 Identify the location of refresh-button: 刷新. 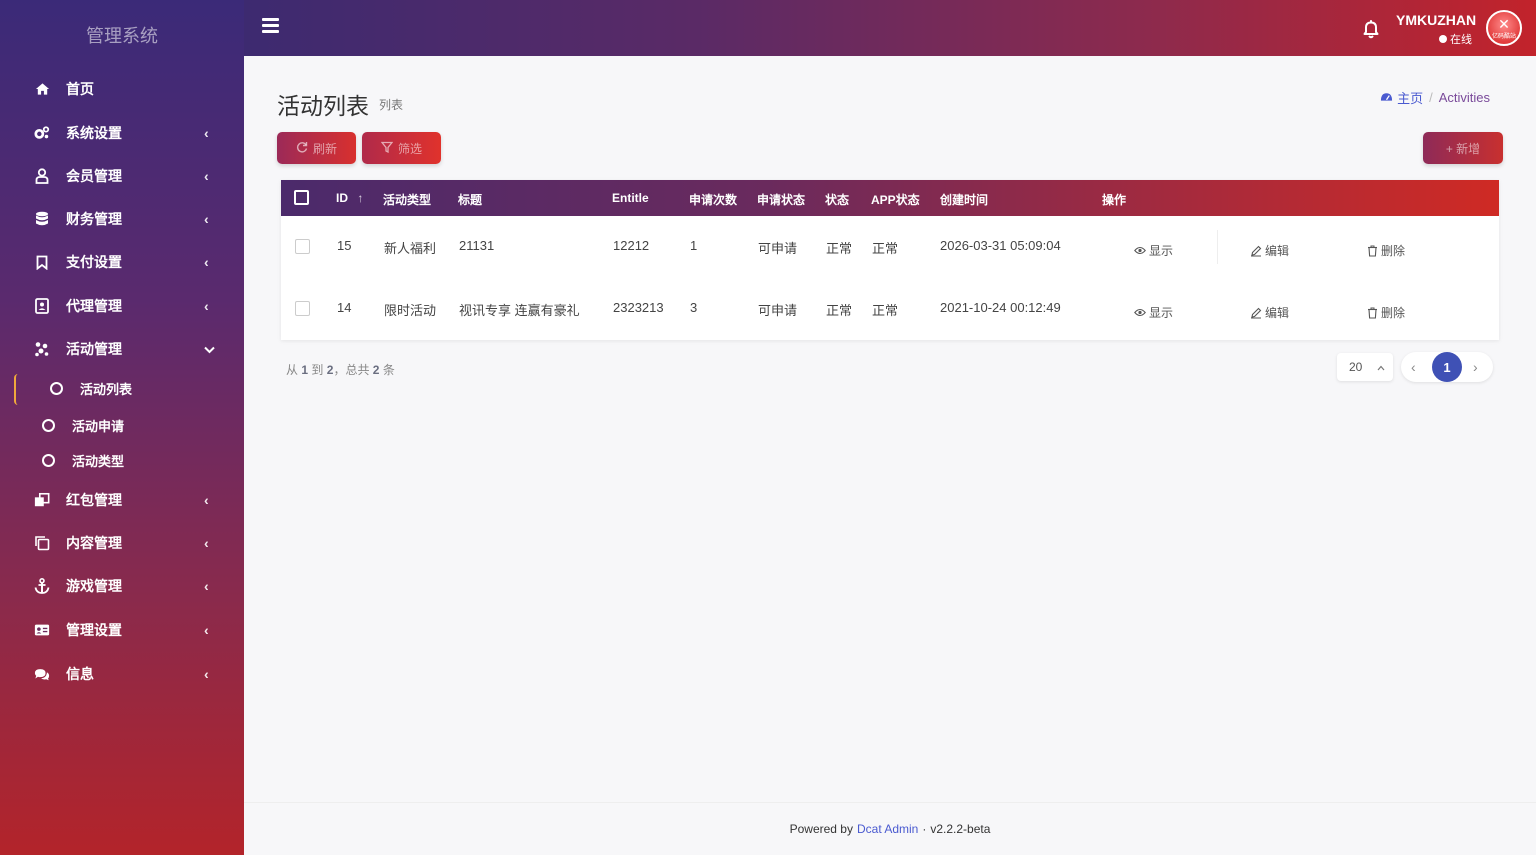
(316, 148).